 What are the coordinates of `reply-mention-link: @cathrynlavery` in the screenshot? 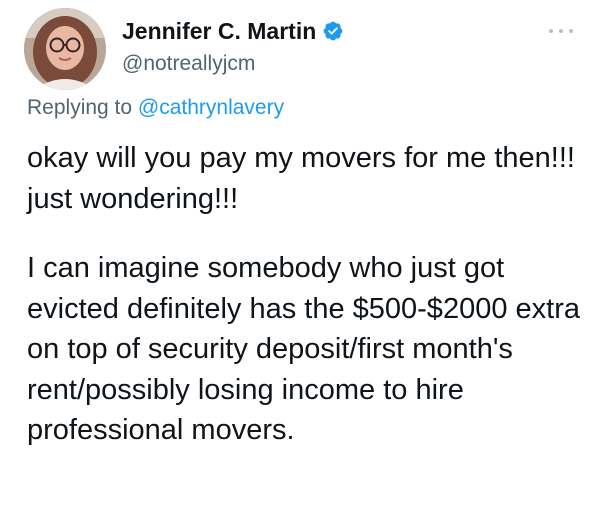 It's located at (211, 107).